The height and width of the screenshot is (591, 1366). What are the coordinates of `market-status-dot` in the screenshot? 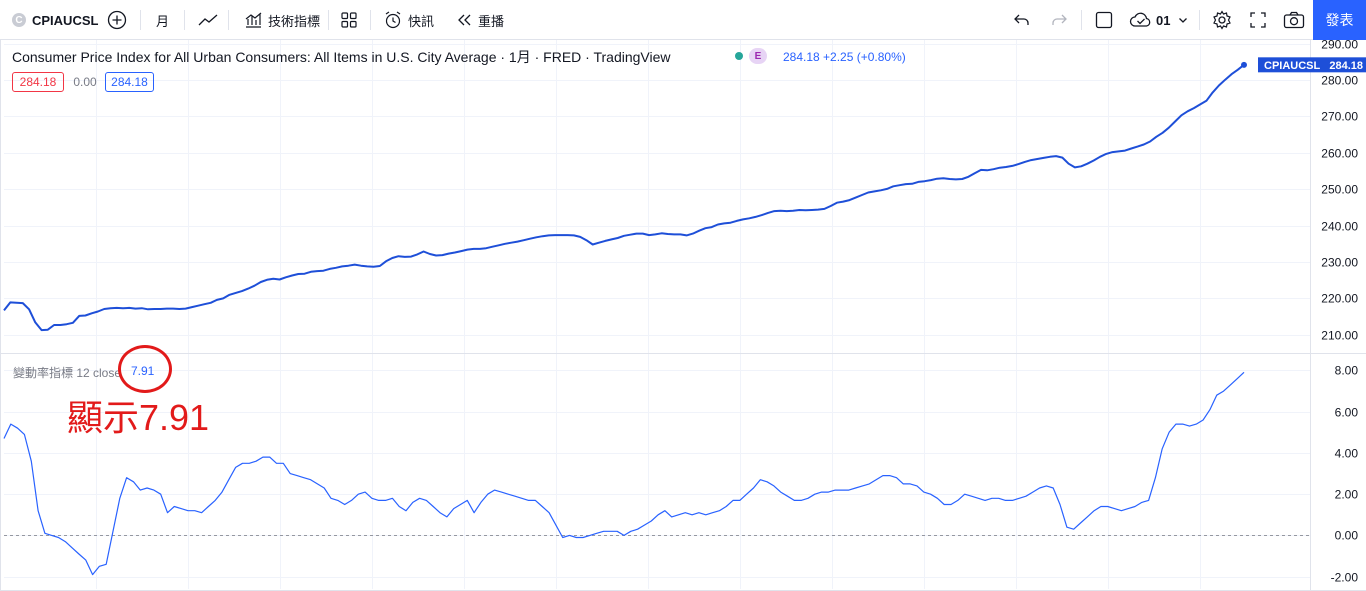 It's located at (739, 56).